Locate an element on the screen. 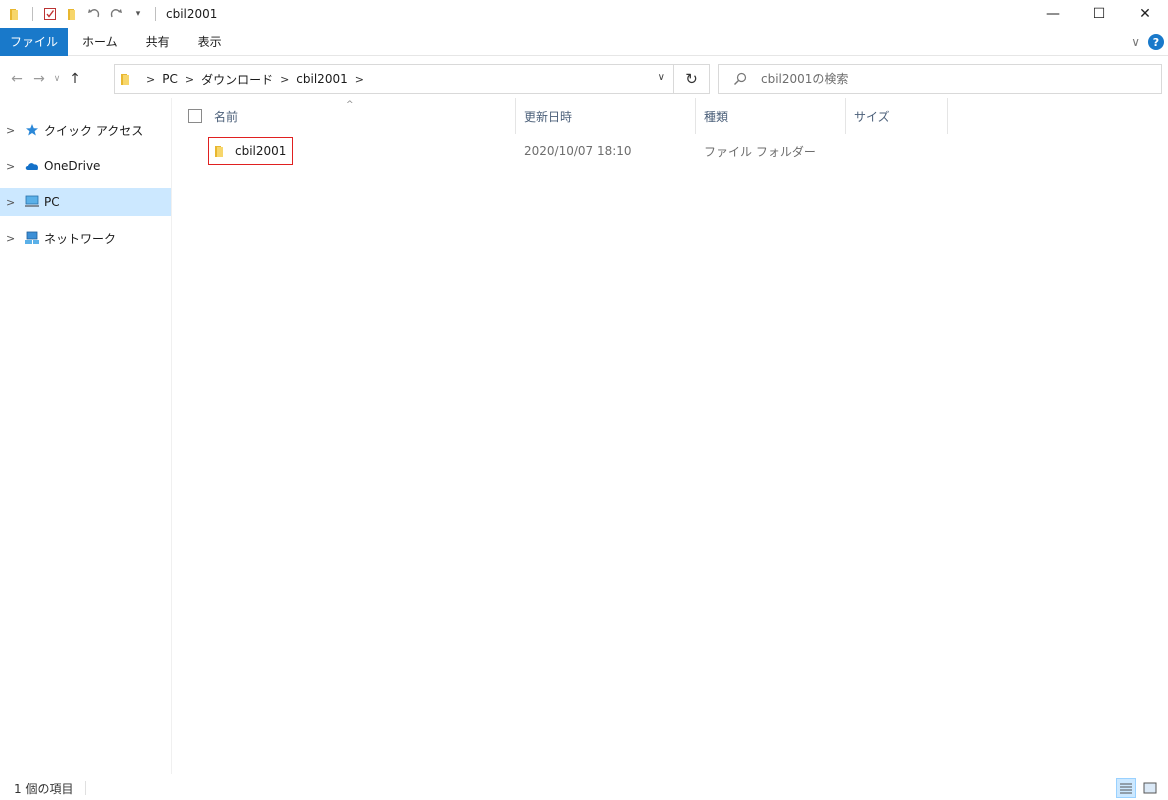 This screenshot has height=800, width=1168. tab-share: 共有 is located at coordinates (158, 42).